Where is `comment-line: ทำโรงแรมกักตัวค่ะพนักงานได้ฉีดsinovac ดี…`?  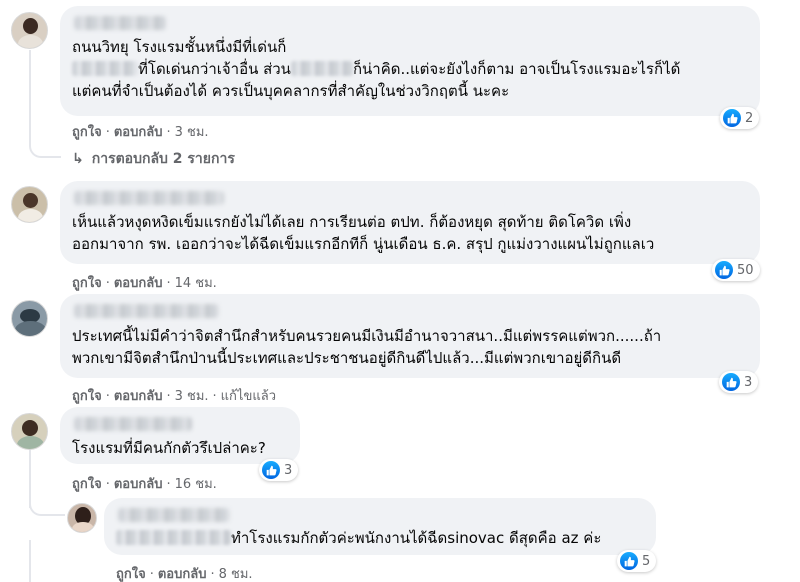
comment-line: ทำโรงแรมกักตัวค่ะพนักงานได้ฉีดsinovac ดี… is located at coordinates (358, 538).